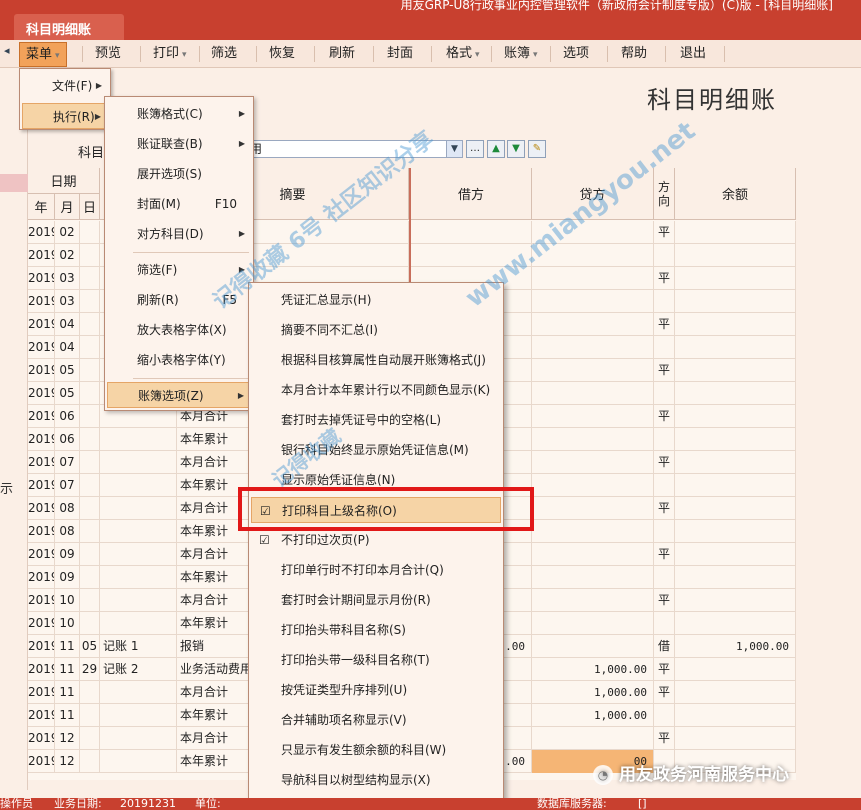 The height and width of the screenshot is (810, 861). Describe the element at coordinates (224, 54) in the screenshot. I see `filter-button: 筛选` at that location.